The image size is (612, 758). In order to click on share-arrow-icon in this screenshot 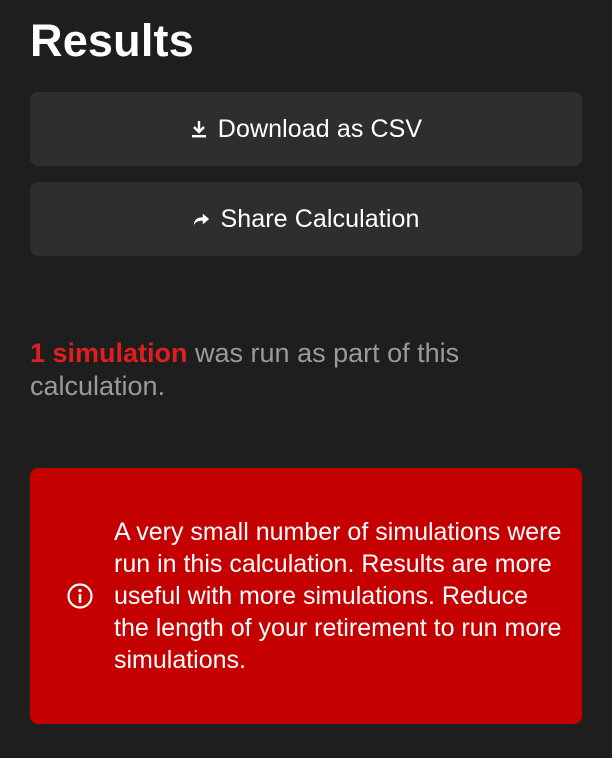, I will do `click(201, 219)`.